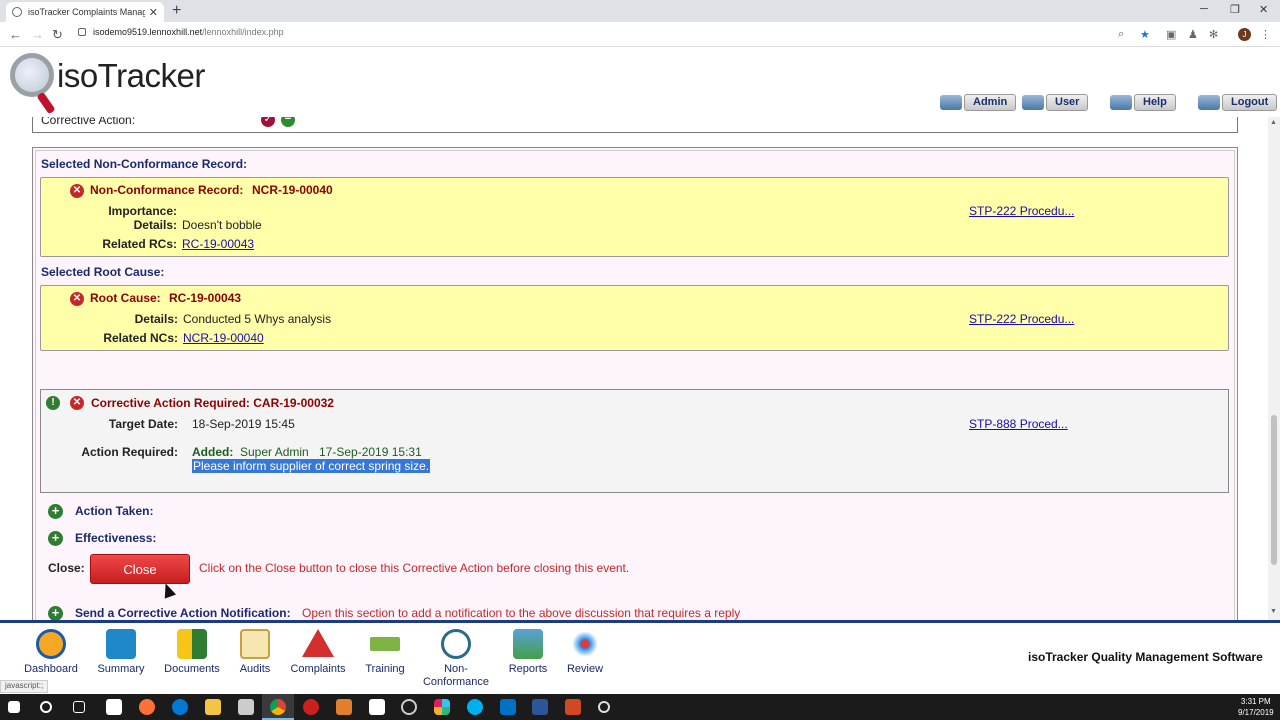 The width and height of the screenshot is (1280, 720). What do you see at coordinates (370, 452) in the screenshot?
I see `car-added-date: 17-Sep-2019 15:31` at bounding box center [370, 452].